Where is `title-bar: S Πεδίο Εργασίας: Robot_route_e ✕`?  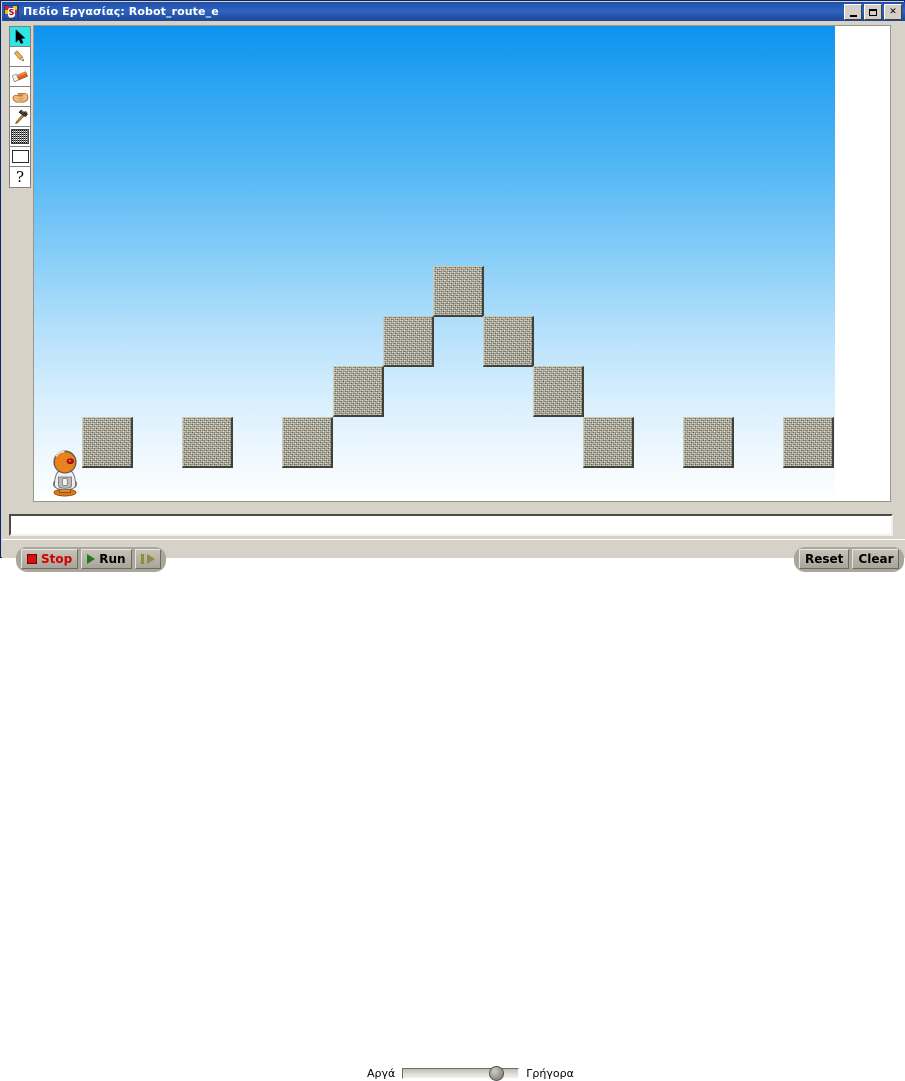 title-bar: S Πεδίο Εργασίας: Robot_route_e ✕ is located at coordinates (453, 11).